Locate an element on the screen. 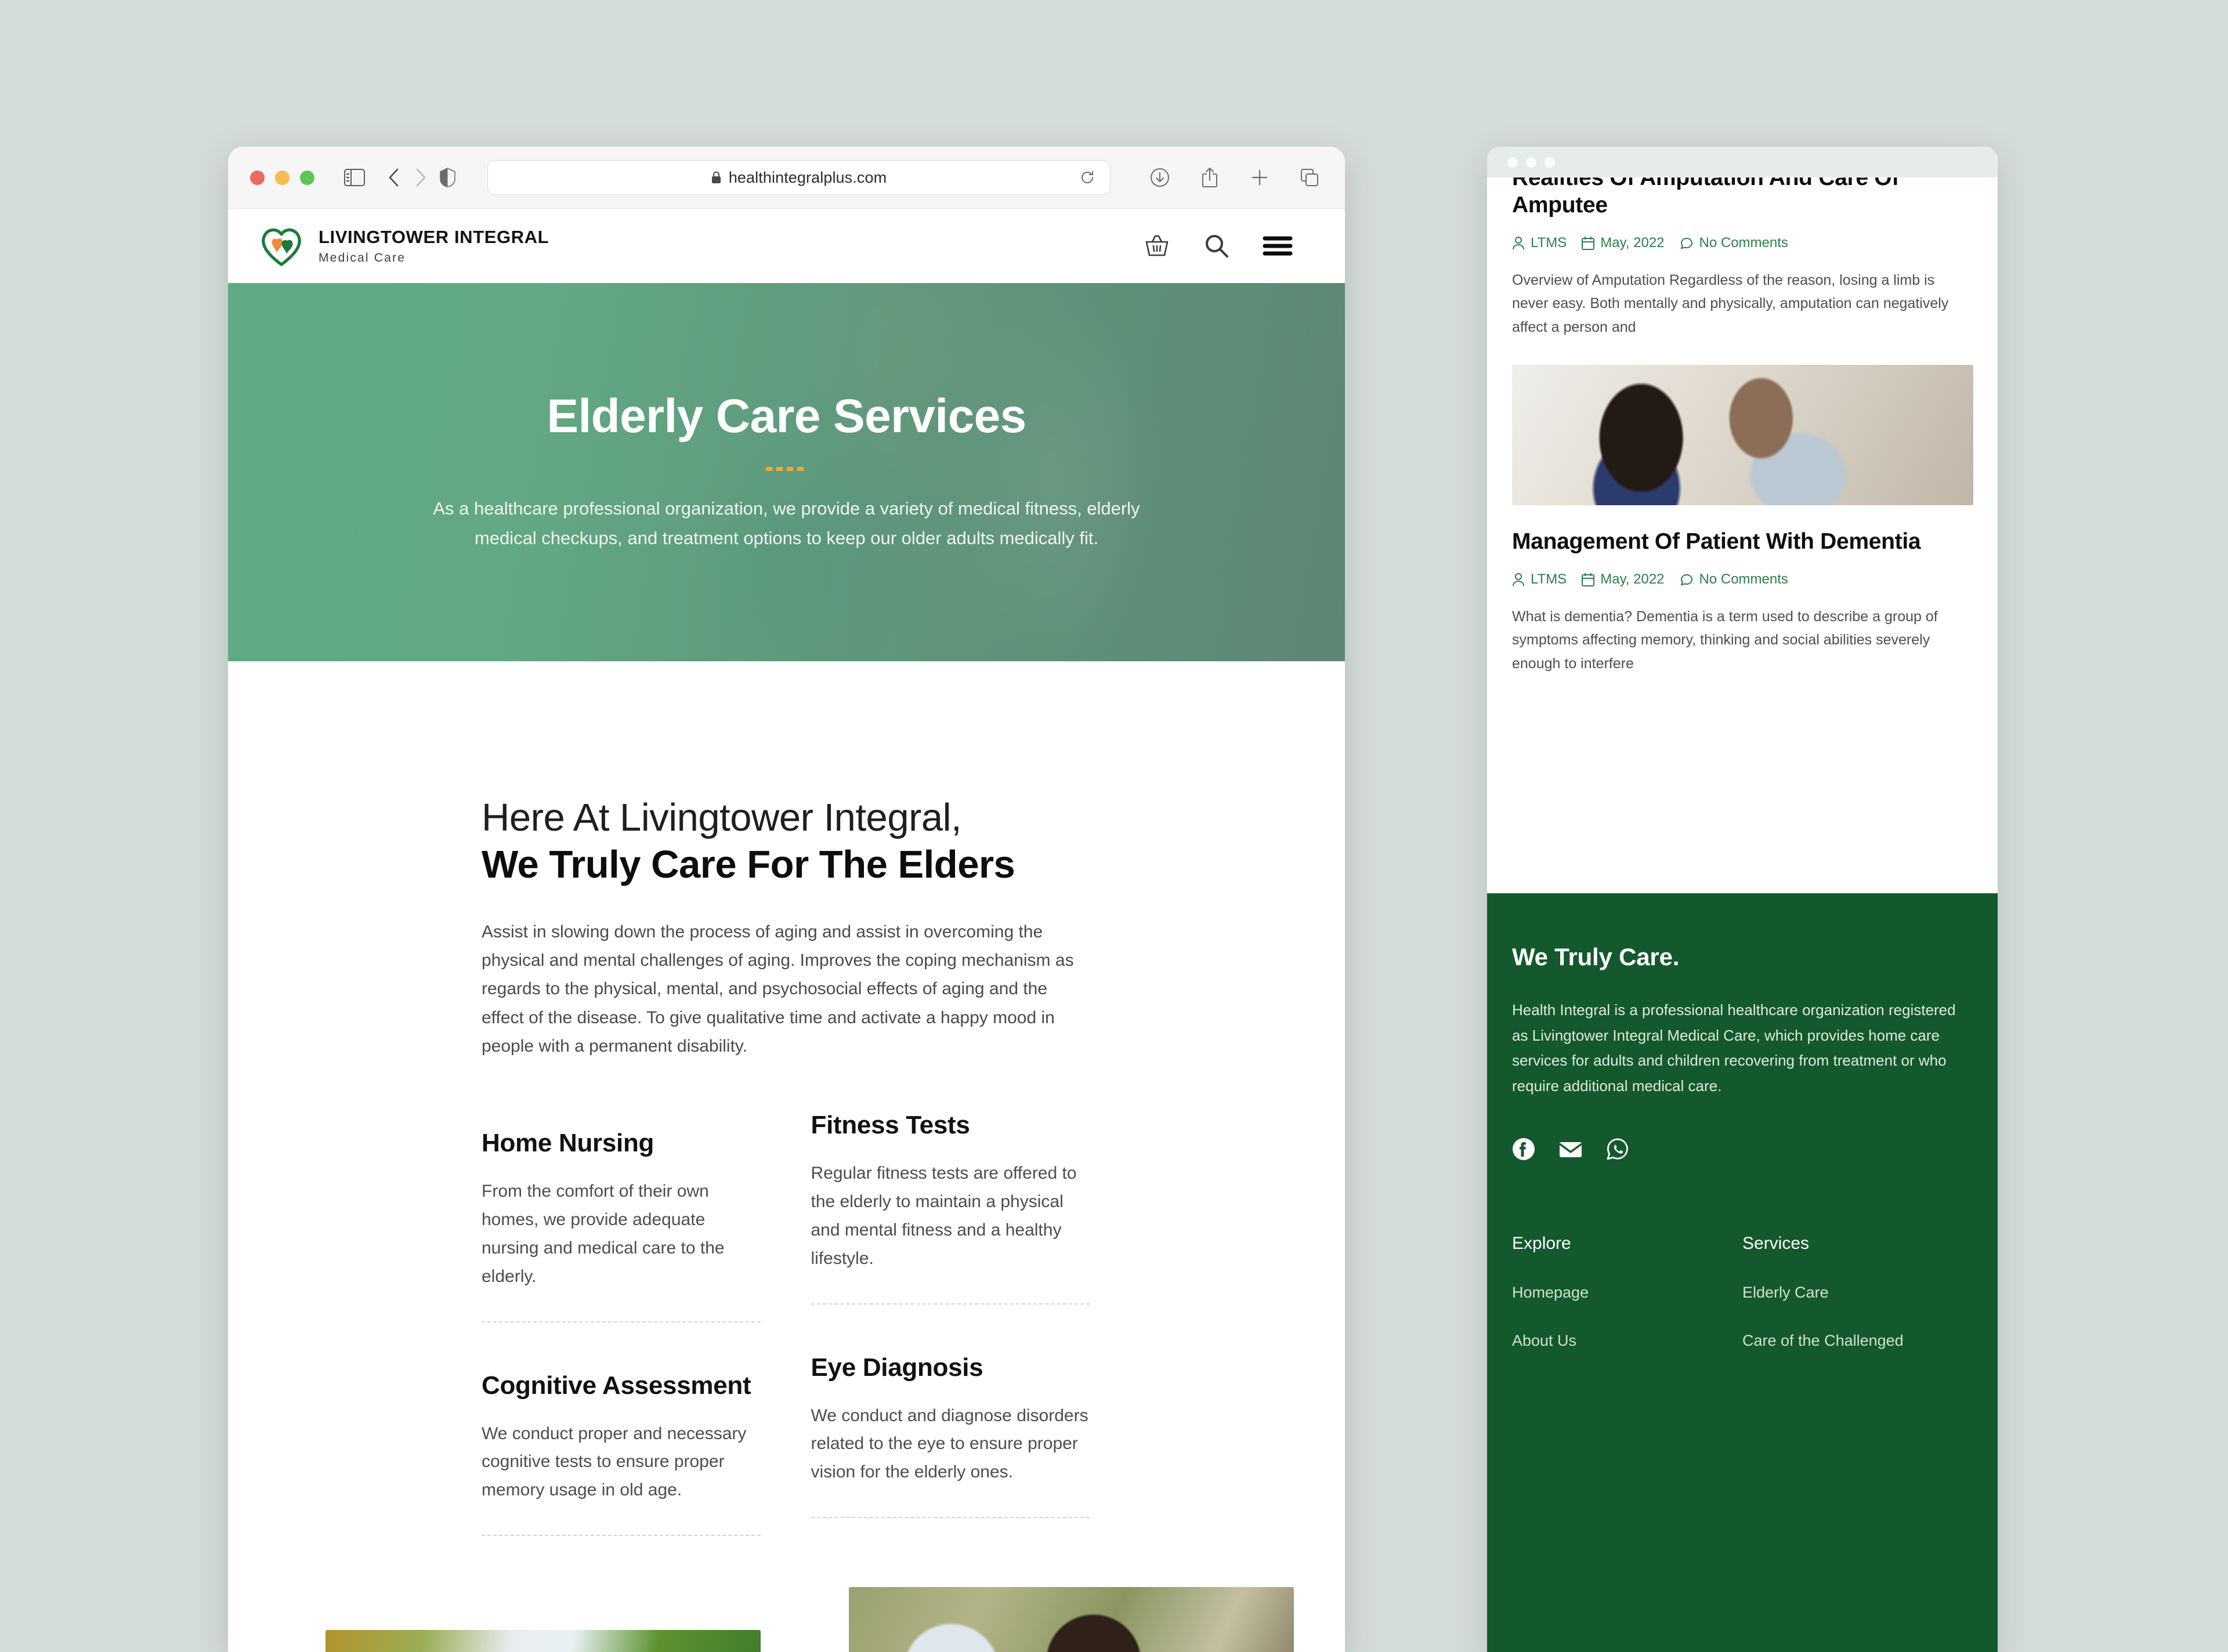  footer-column-heading: Explore is located at coordinates (1541, 1243).